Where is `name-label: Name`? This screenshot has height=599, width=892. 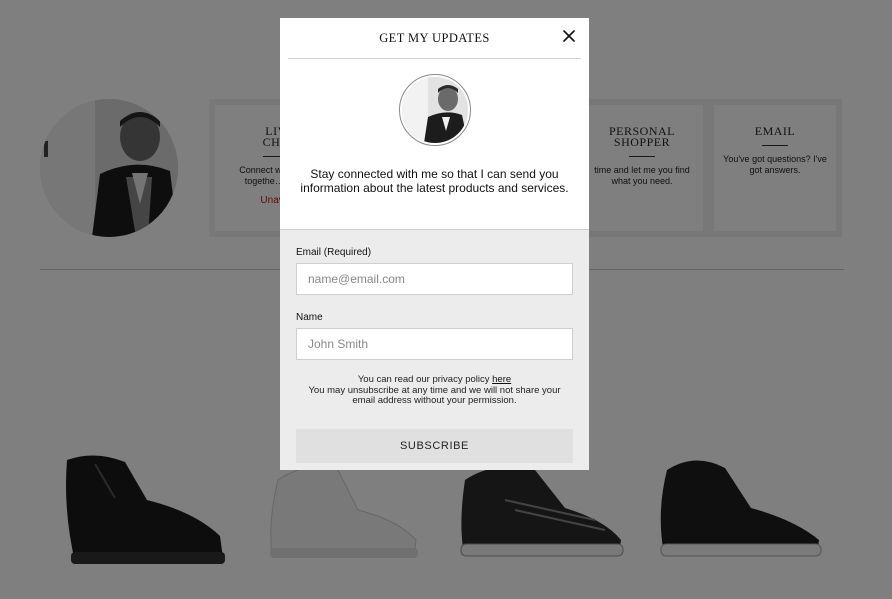
name-label: Name is located at coordinates (309, 317).